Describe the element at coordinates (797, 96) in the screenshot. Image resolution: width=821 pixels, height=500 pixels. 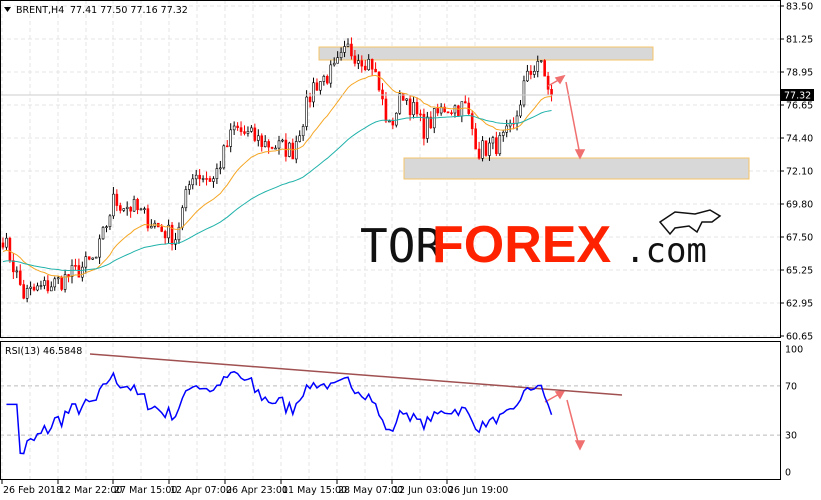
I see `current-price: 77.32` at that location.